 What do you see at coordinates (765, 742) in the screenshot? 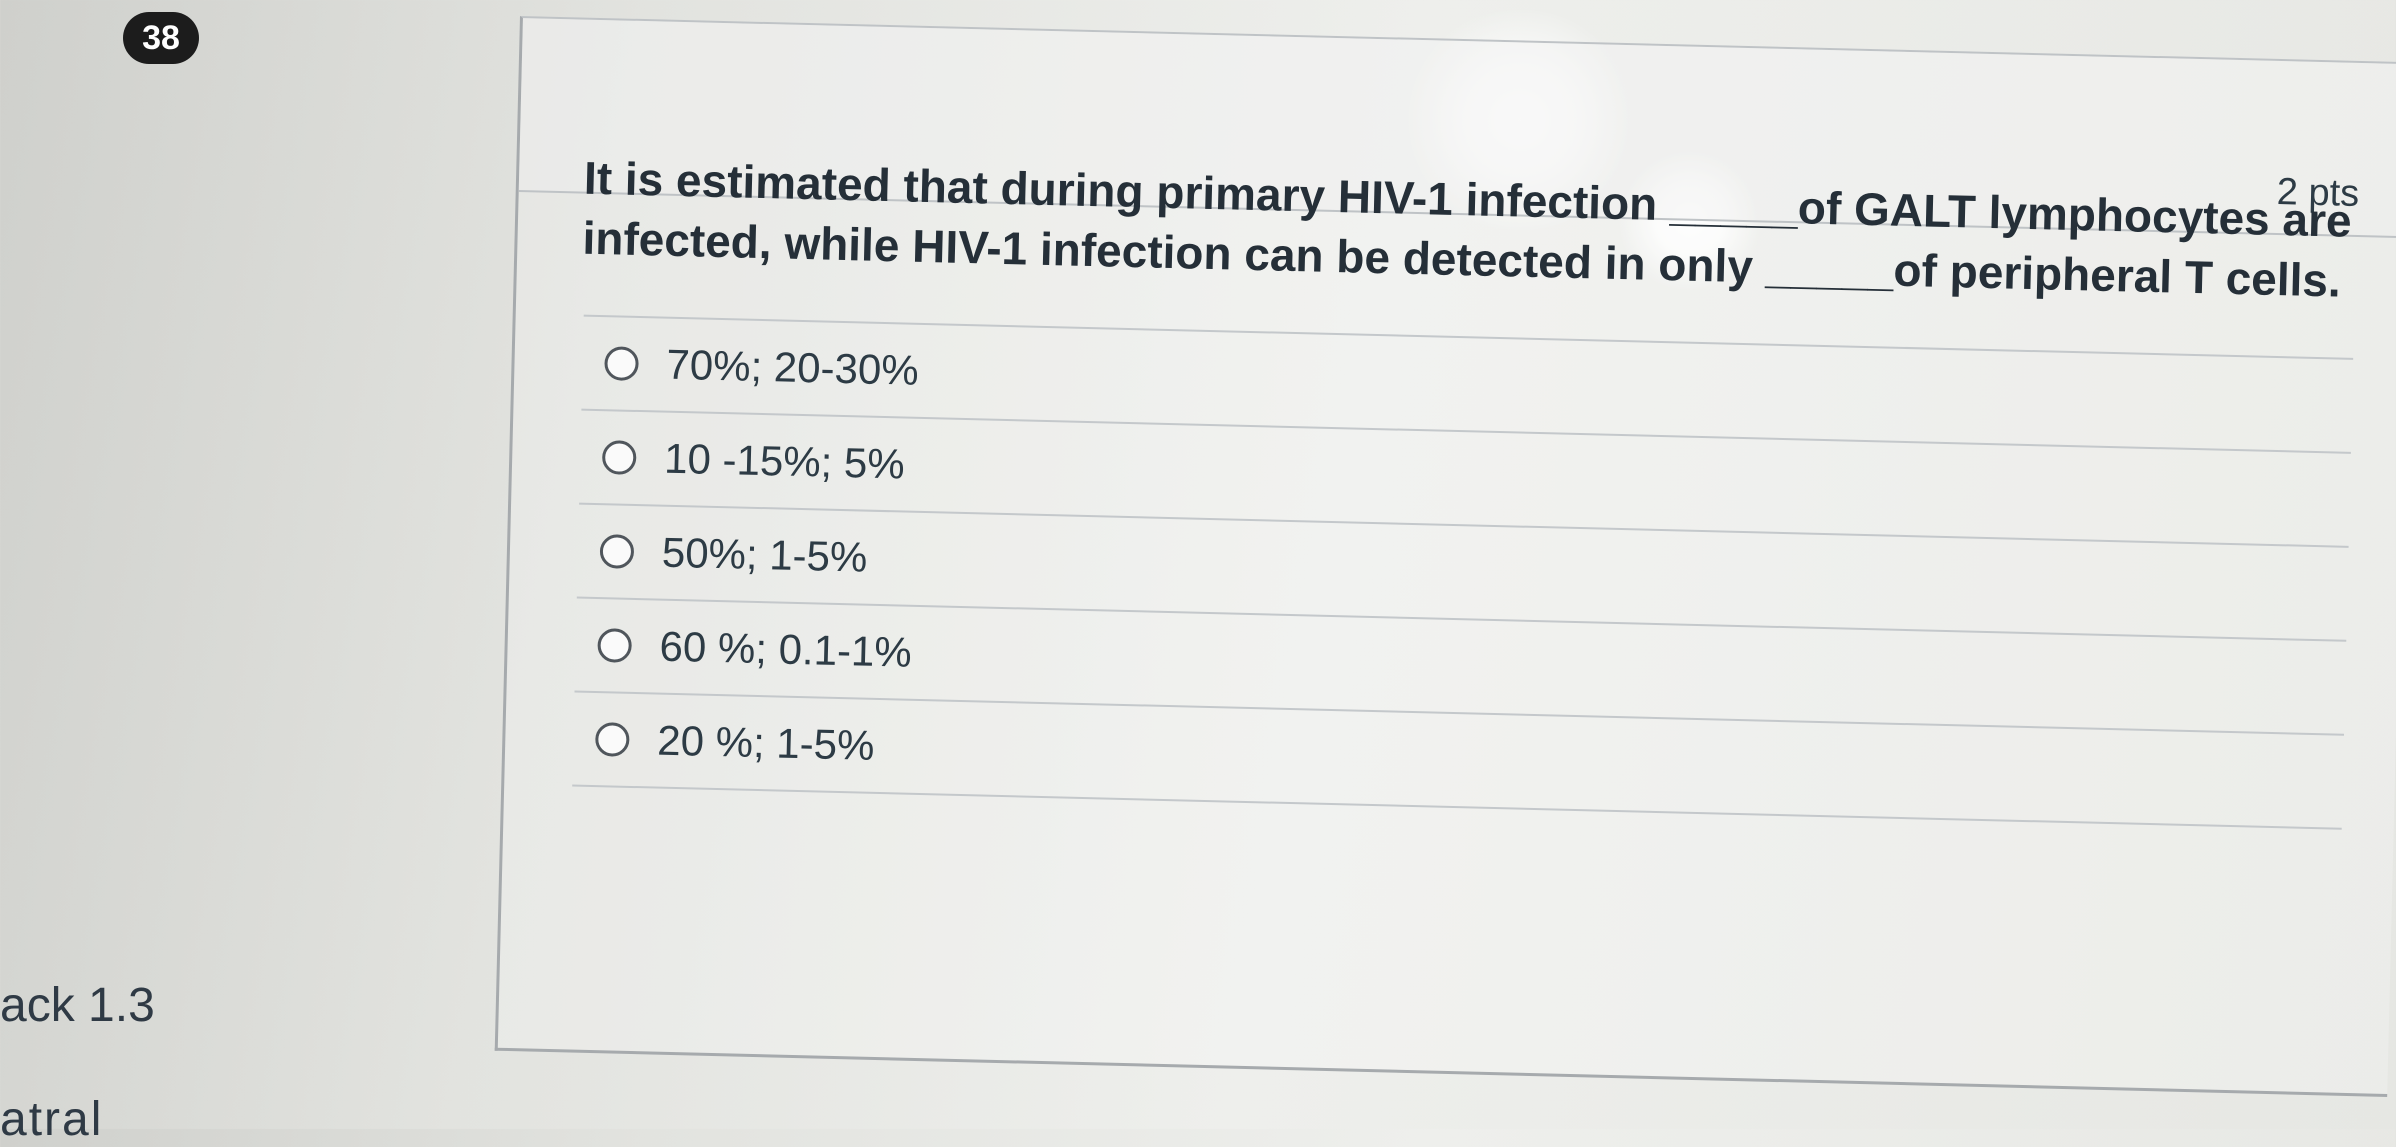
I see `answer-label: 20 %; 1-5%` at bounding box center [765, 742].